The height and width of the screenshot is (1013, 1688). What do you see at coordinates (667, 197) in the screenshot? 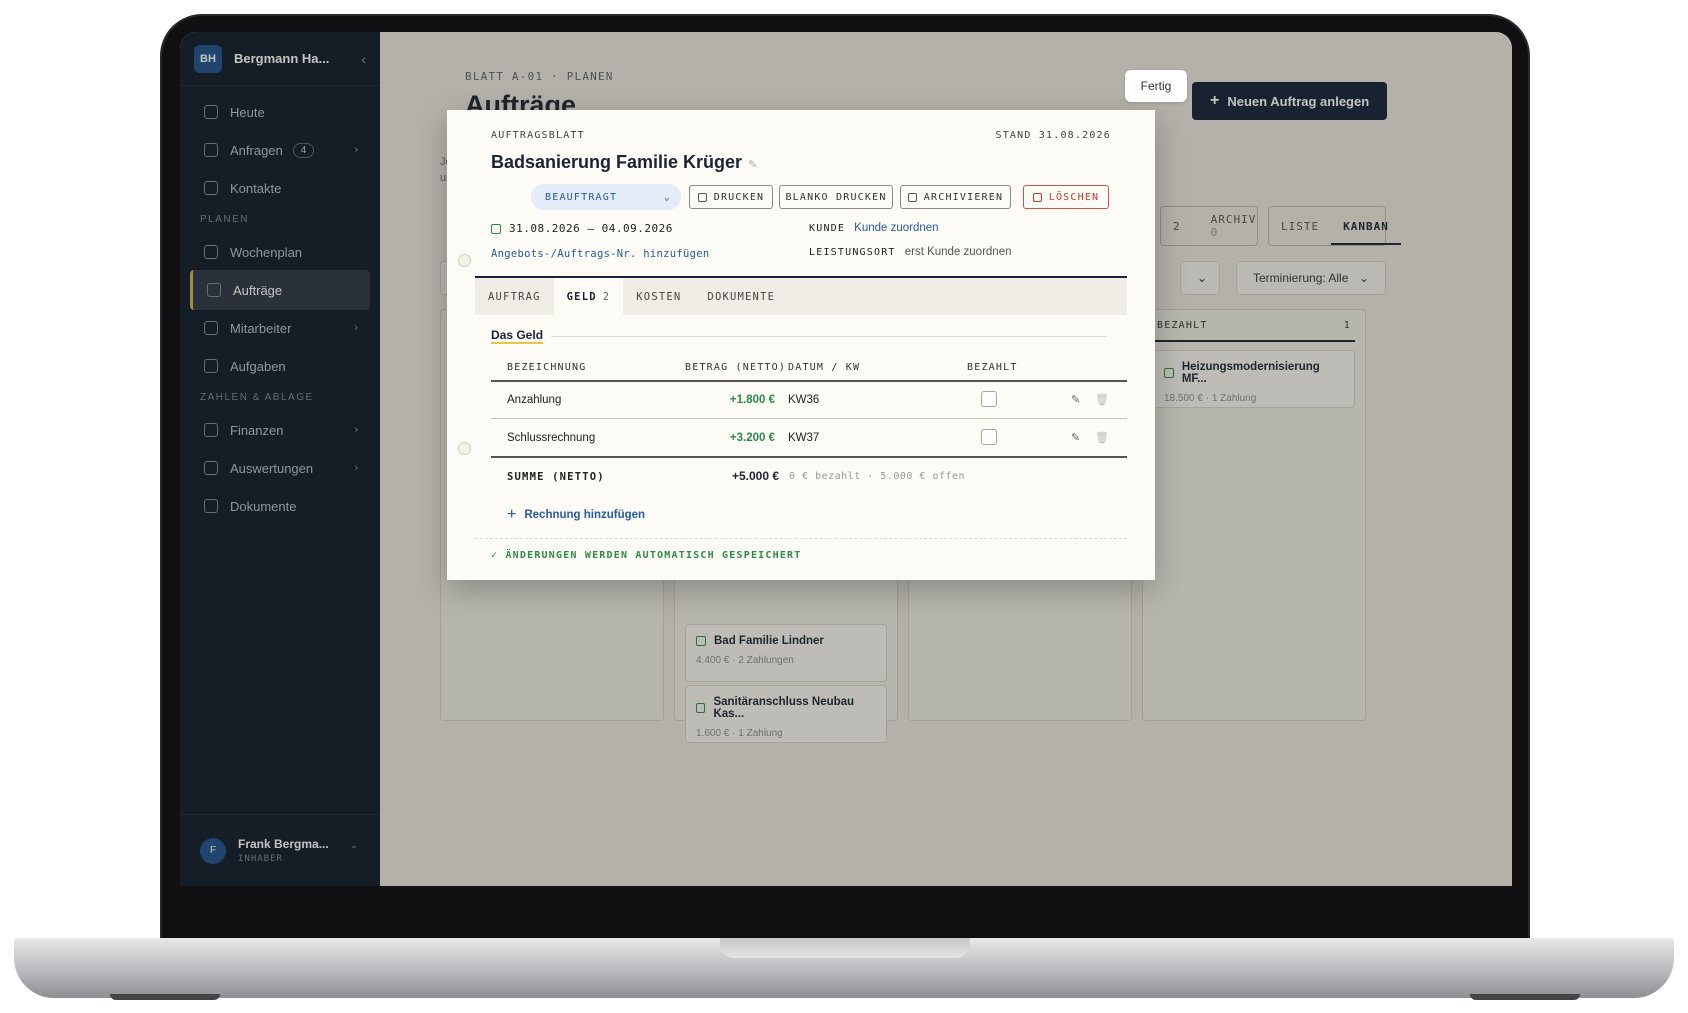
I see `chevron-down-icon: ⌄` at bounding box center [667, 197].